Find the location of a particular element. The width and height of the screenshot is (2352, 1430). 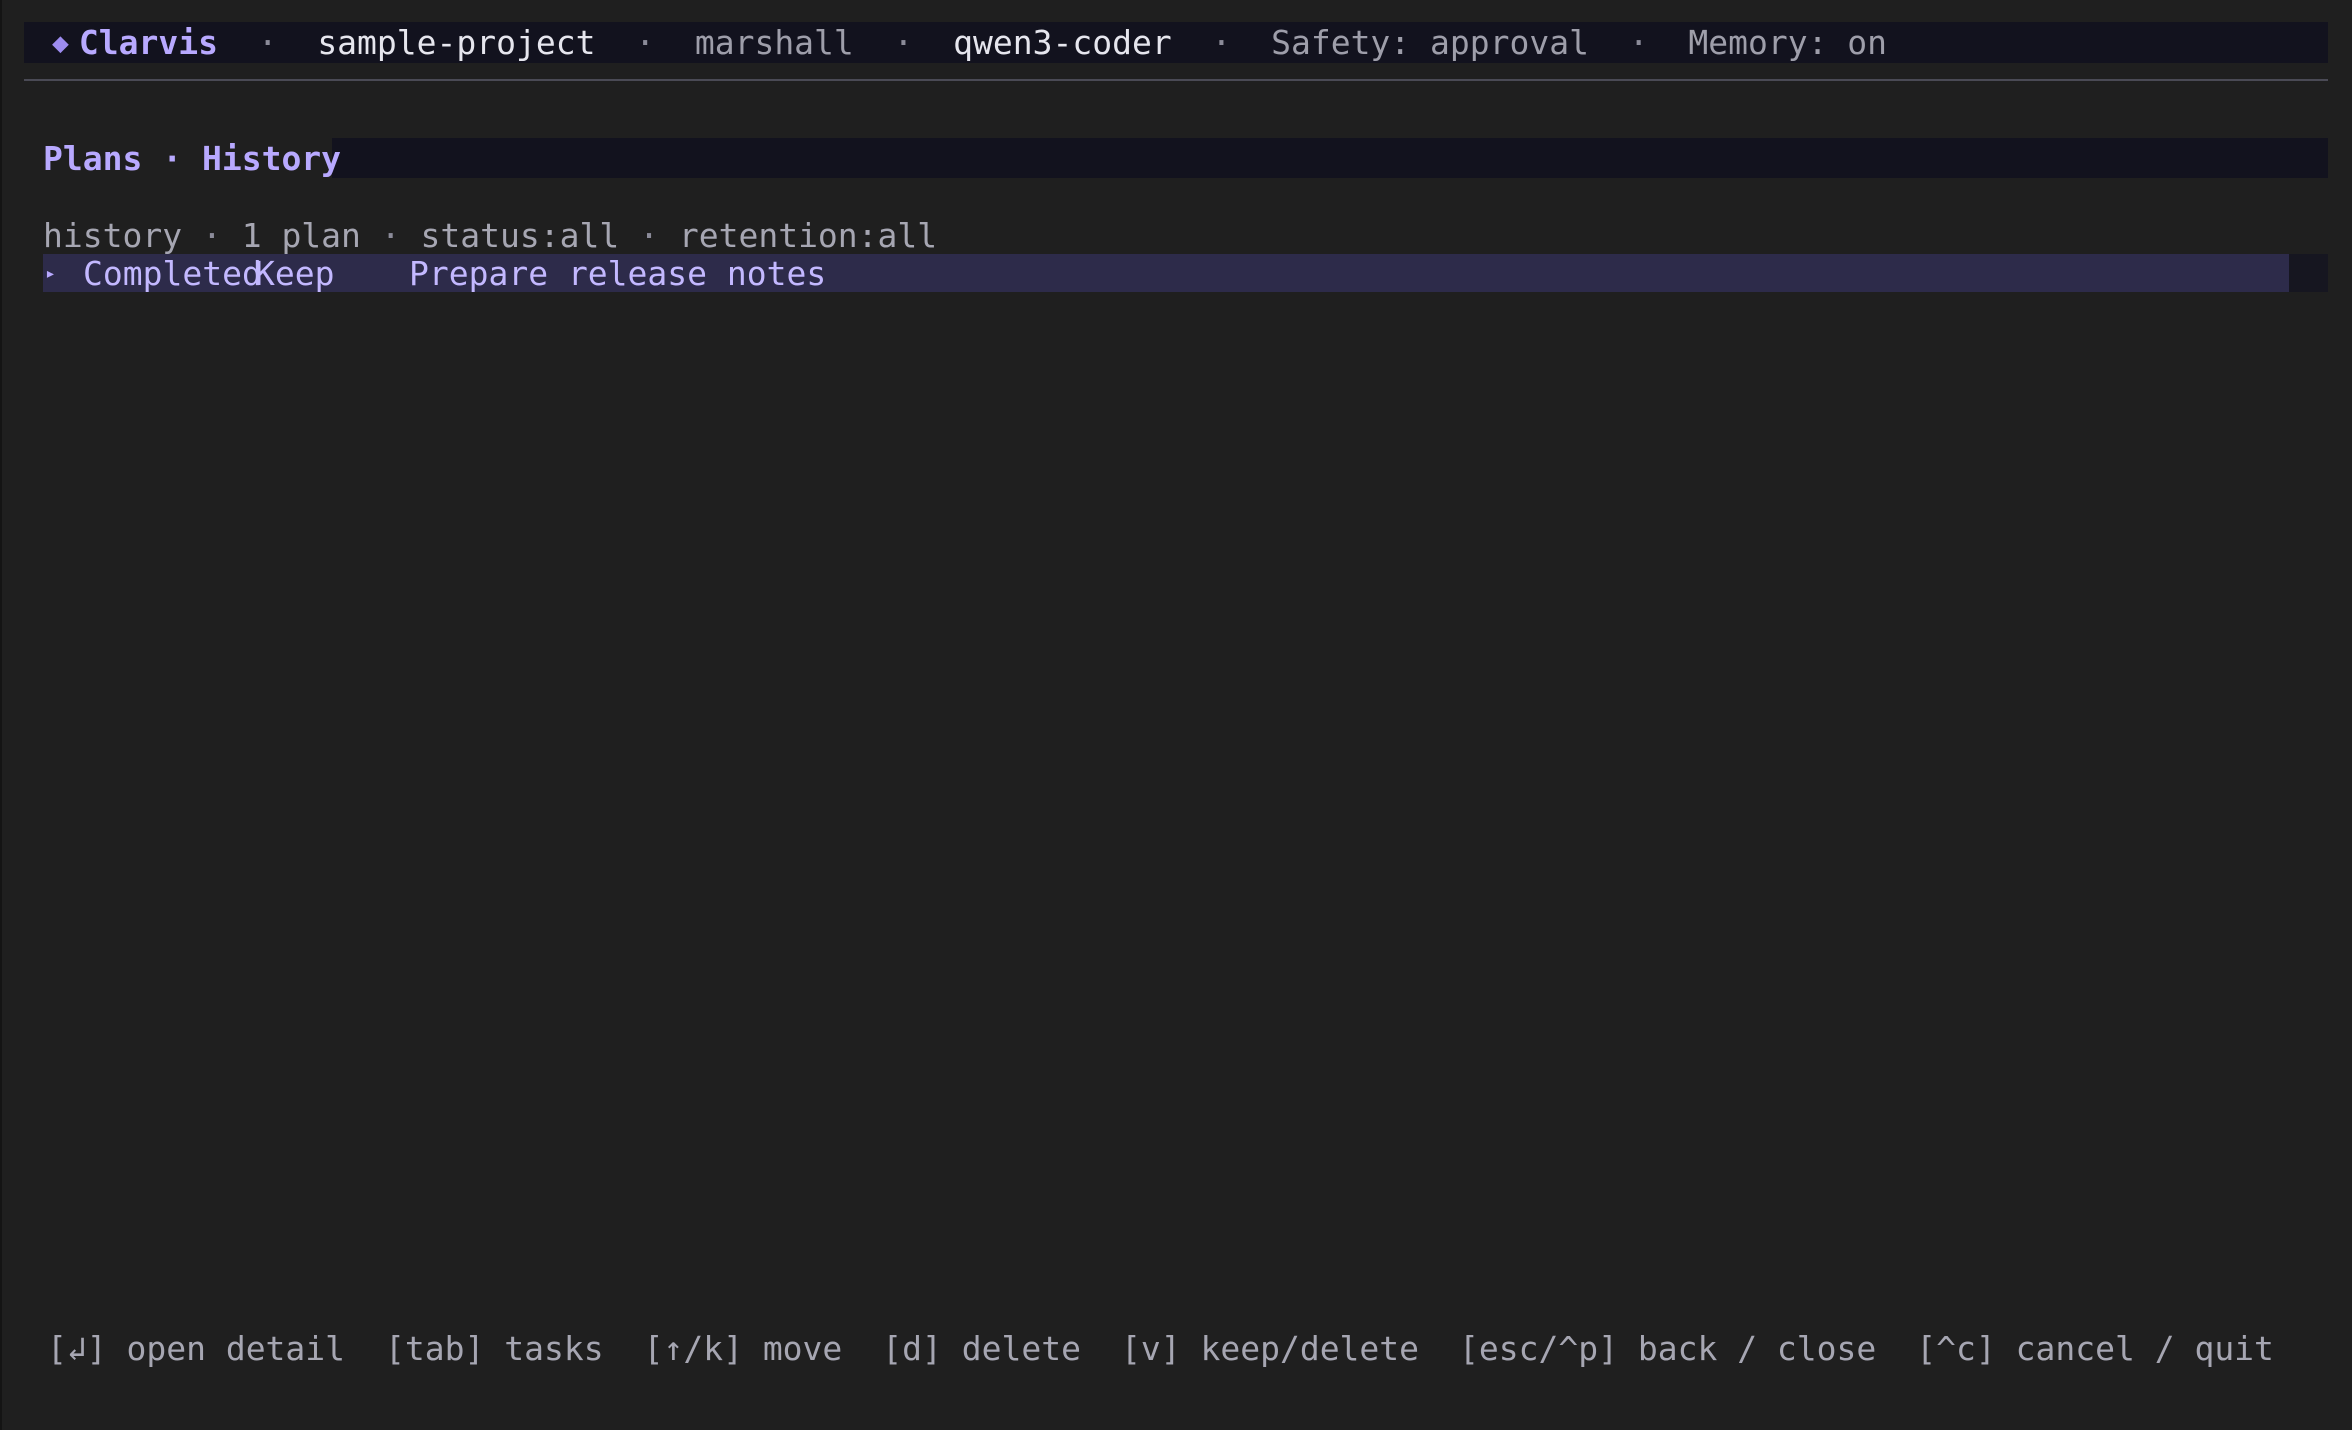

diamond-icon: ◆ is located at coordinates (60, 42).